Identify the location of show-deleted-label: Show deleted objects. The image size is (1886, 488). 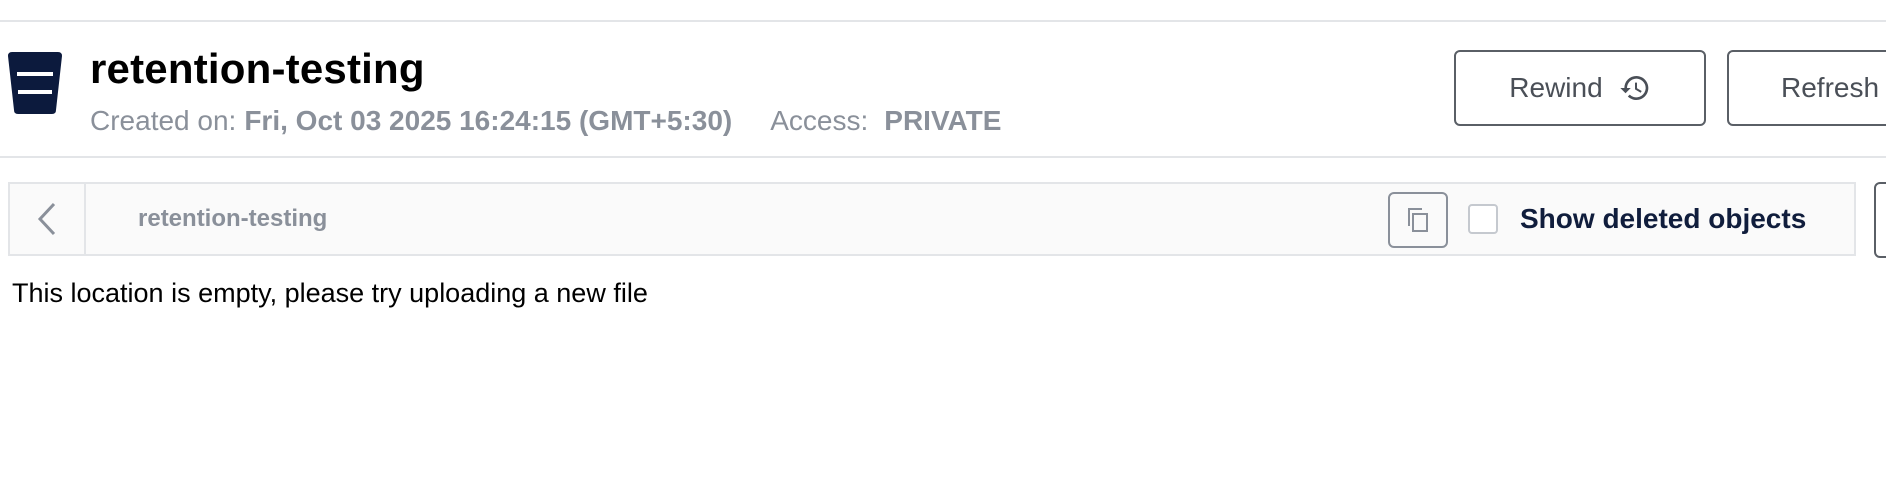
(1663, 219).